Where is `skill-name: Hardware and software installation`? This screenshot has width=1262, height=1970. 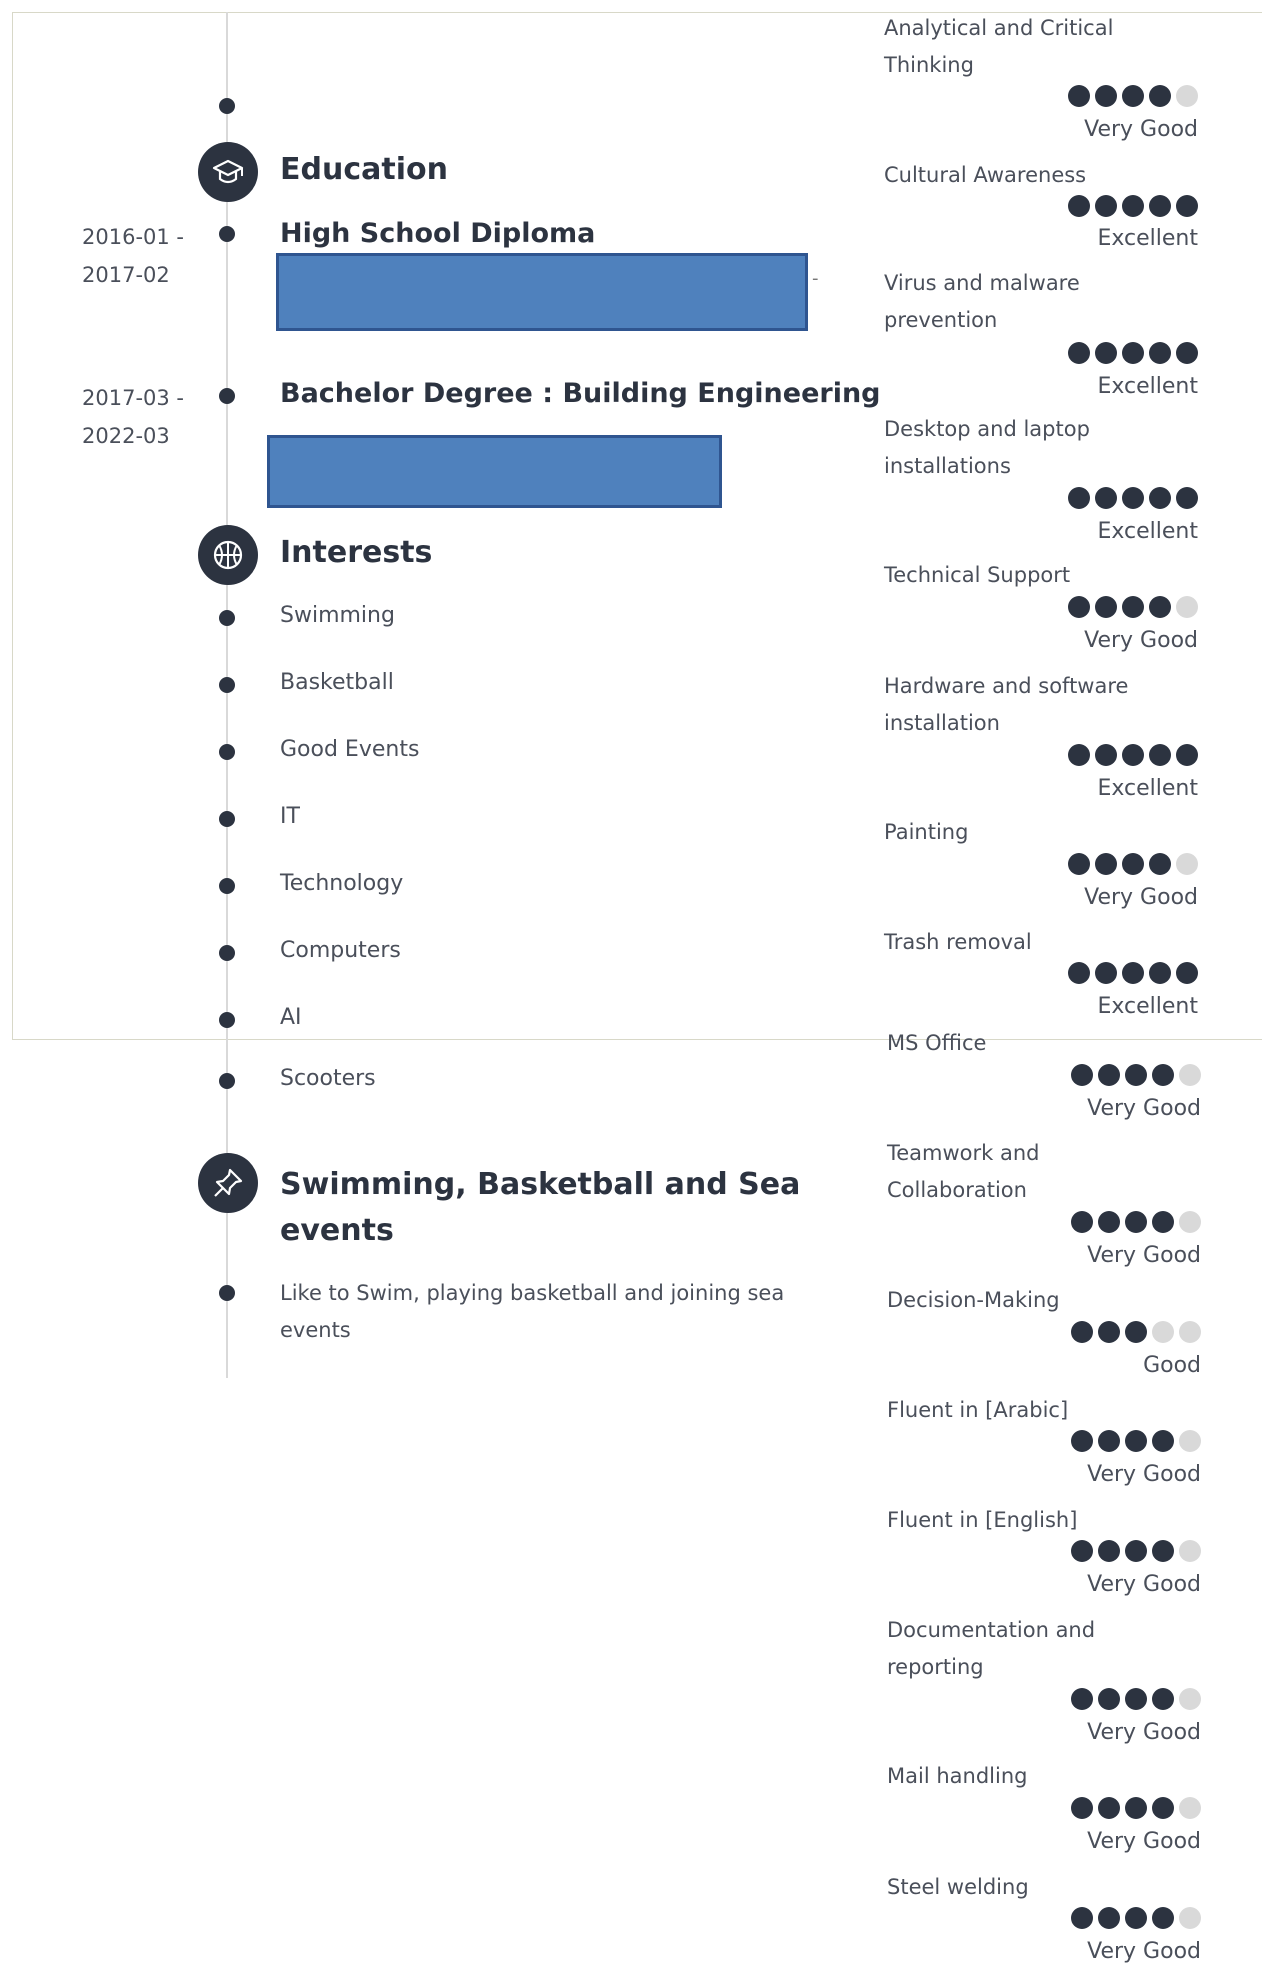 skill-name: Hardware and software installation is located at coordinates (1006, 704).